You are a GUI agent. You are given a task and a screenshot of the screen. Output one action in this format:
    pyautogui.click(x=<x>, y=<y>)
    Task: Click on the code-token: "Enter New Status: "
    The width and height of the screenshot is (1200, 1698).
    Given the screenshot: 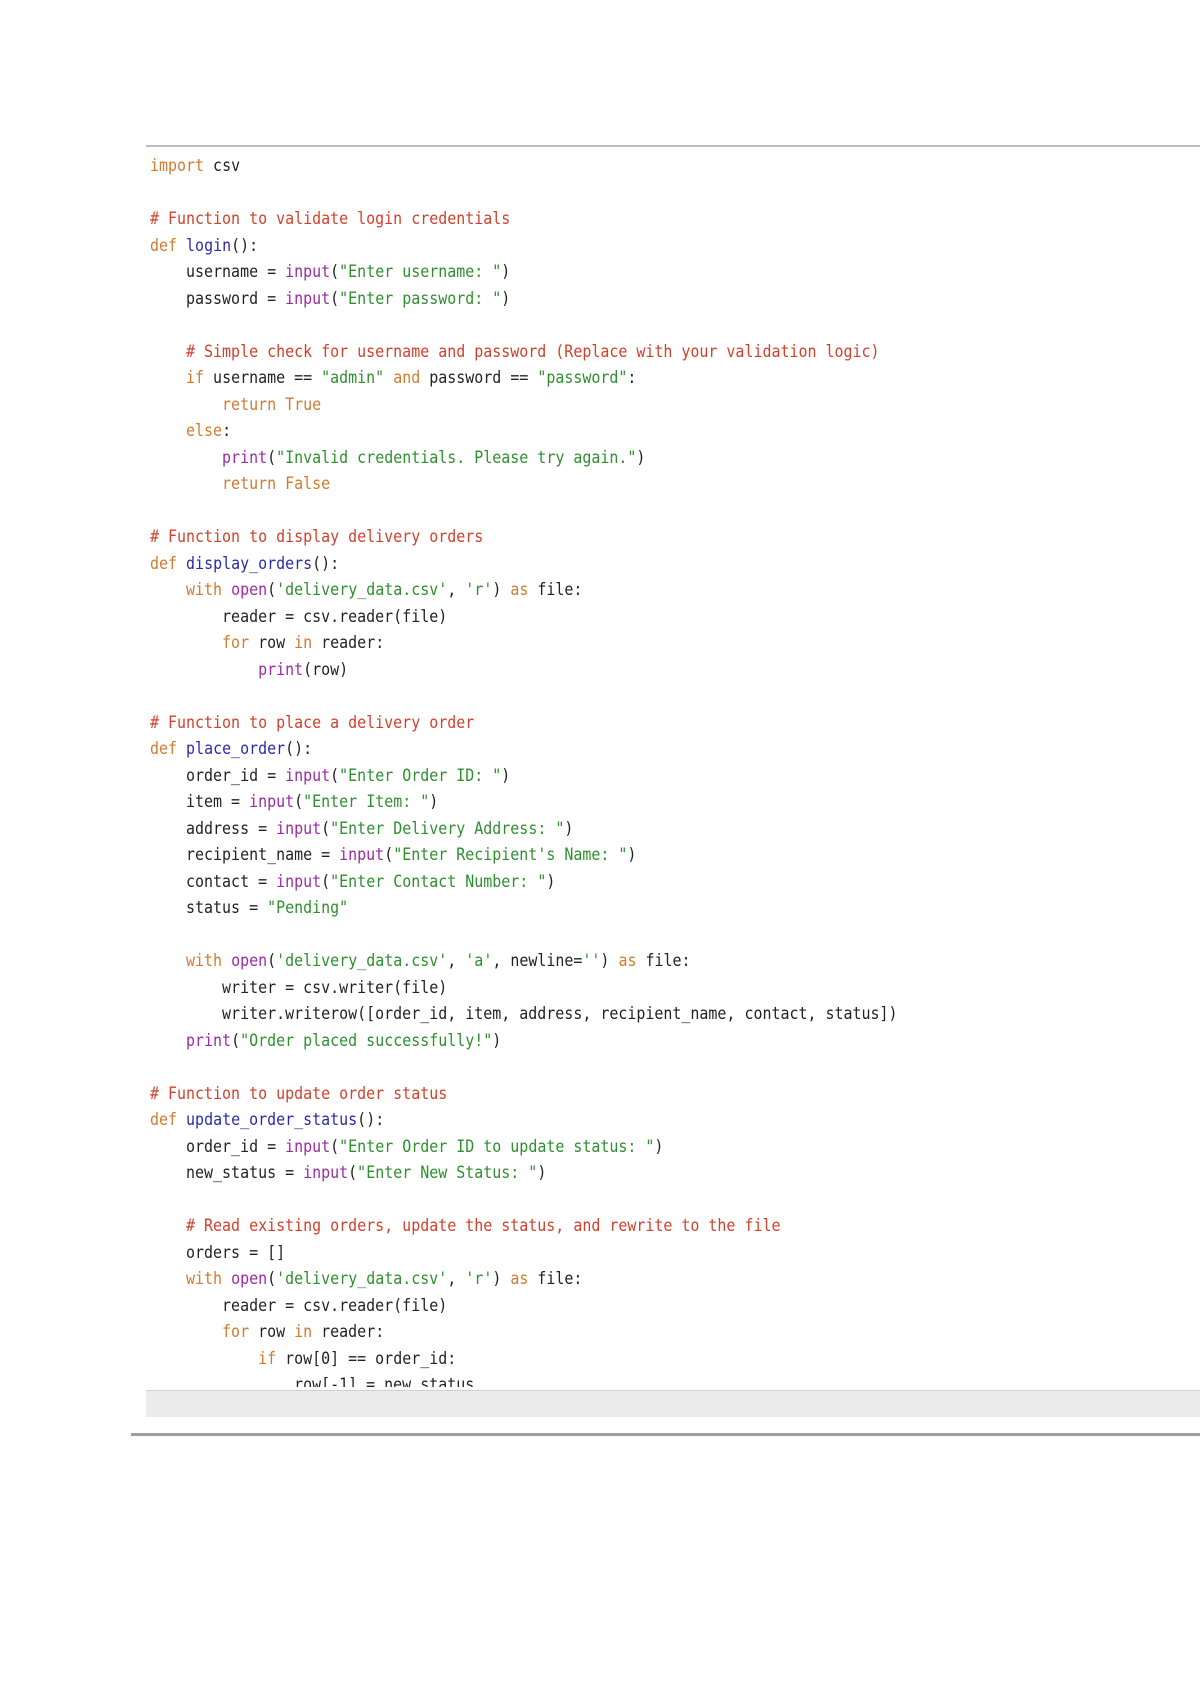 What is the action you would take?
    pyautogui.click(x=447, y=1173)
    